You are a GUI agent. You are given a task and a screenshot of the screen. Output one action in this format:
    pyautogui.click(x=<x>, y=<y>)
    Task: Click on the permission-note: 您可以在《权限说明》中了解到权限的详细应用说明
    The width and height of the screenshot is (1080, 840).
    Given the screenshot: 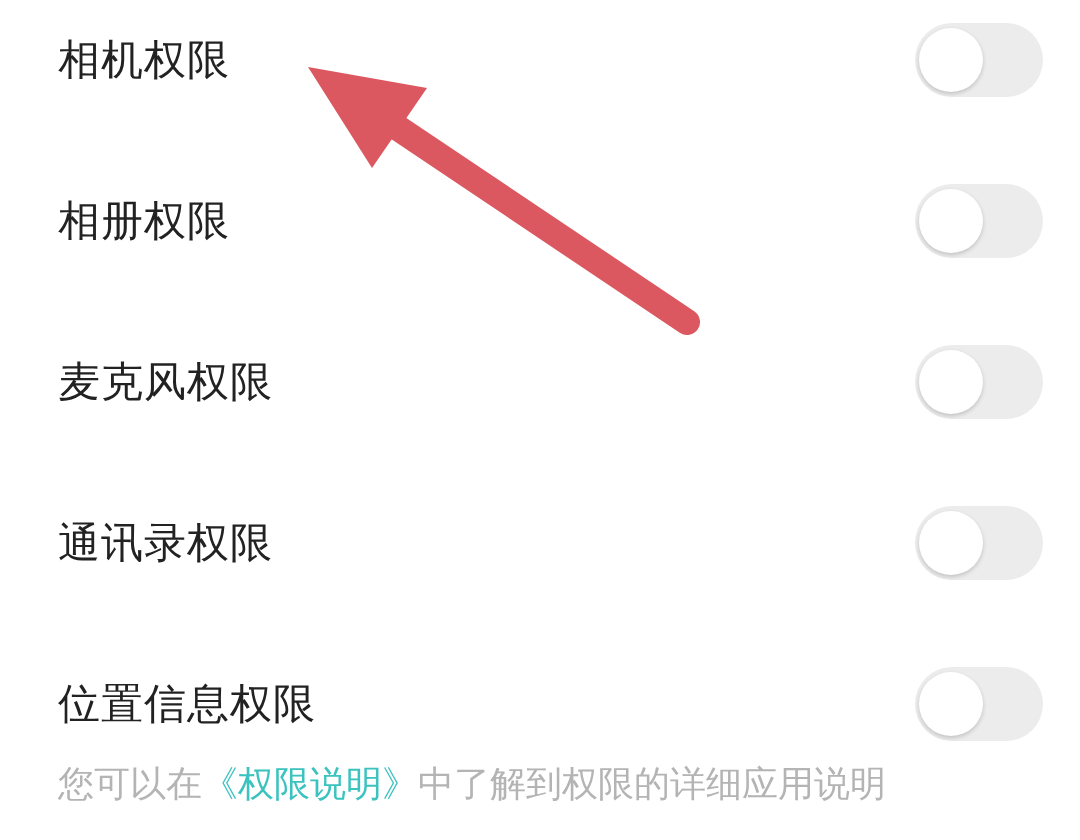 What is the action you would take?
    pyautogui.click(x=472, y=784)
    